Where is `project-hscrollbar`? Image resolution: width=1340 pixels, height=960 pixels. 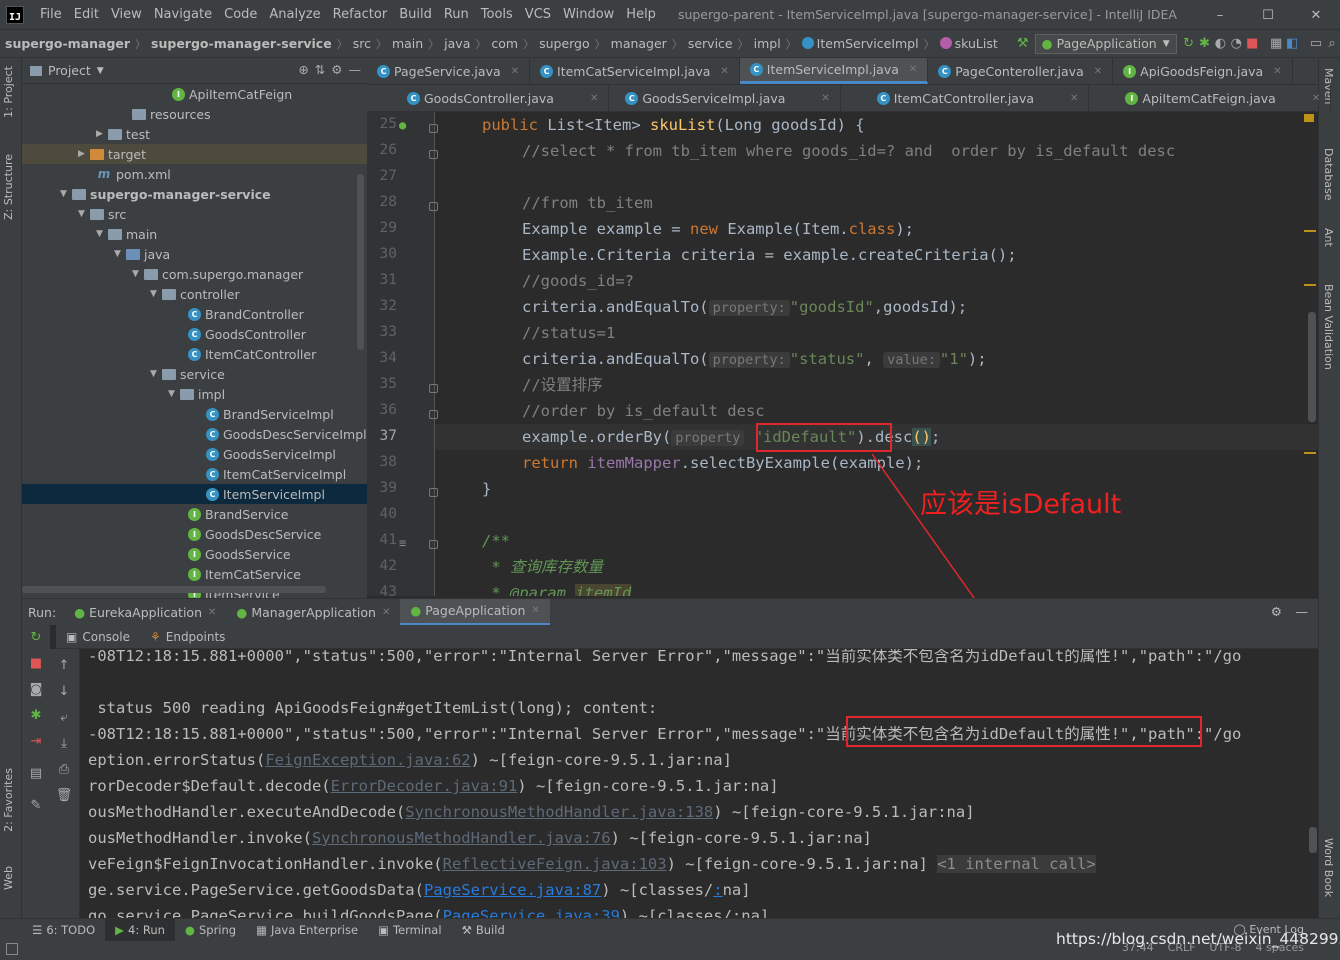 project-hscrollbar is located at coordinates (174, 589).